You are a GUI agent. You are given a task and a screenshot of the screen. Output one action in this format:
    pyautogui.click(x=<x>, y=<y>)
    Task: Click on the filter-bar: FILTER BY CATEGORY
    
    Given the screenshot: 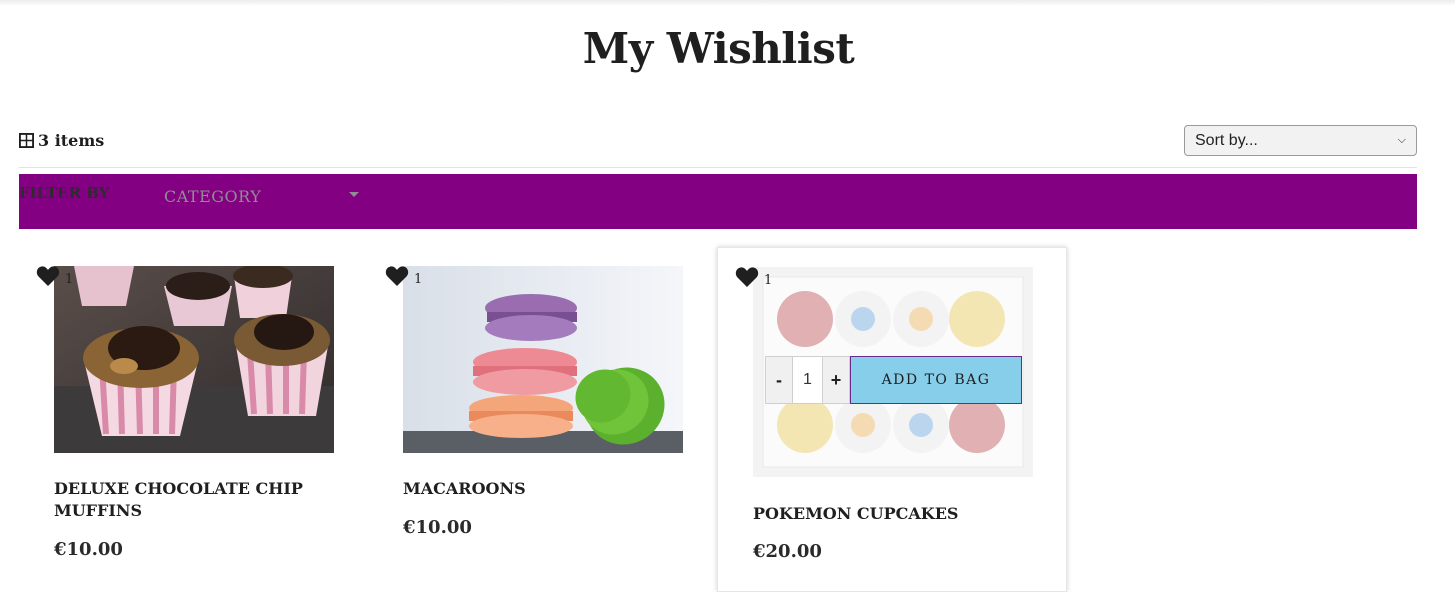 What is the action you would take?
    pyautogui.click(x=718, y=201)
    